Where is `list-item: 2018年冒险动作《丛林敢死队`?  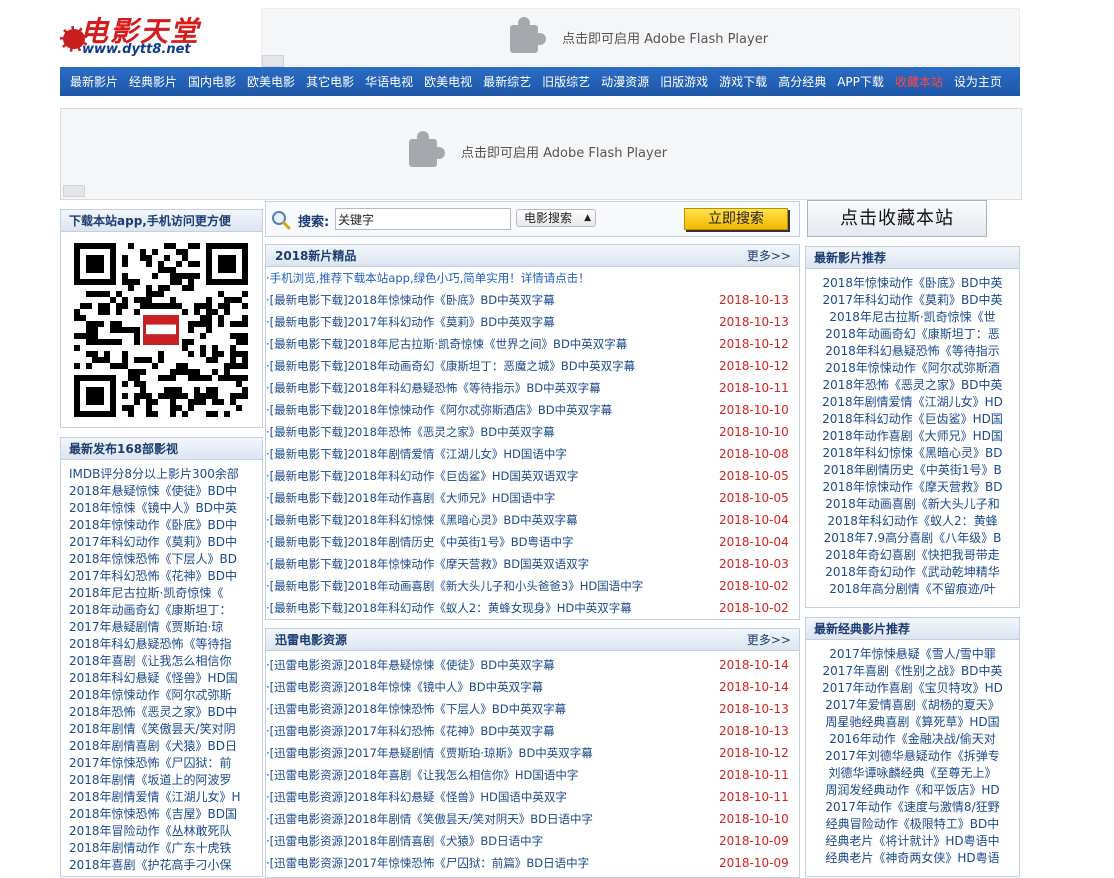
list-item: 2018年冒险动作《丛林敢死队 is located at coordinates (162, 831).